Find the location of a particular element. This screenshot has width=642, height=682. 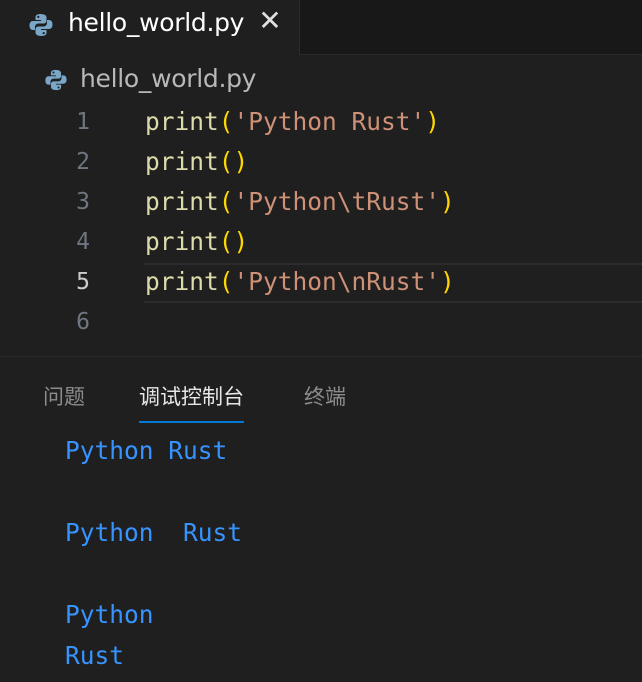

code-text: print('Python\nRust') is located at coordinates (300, 282).